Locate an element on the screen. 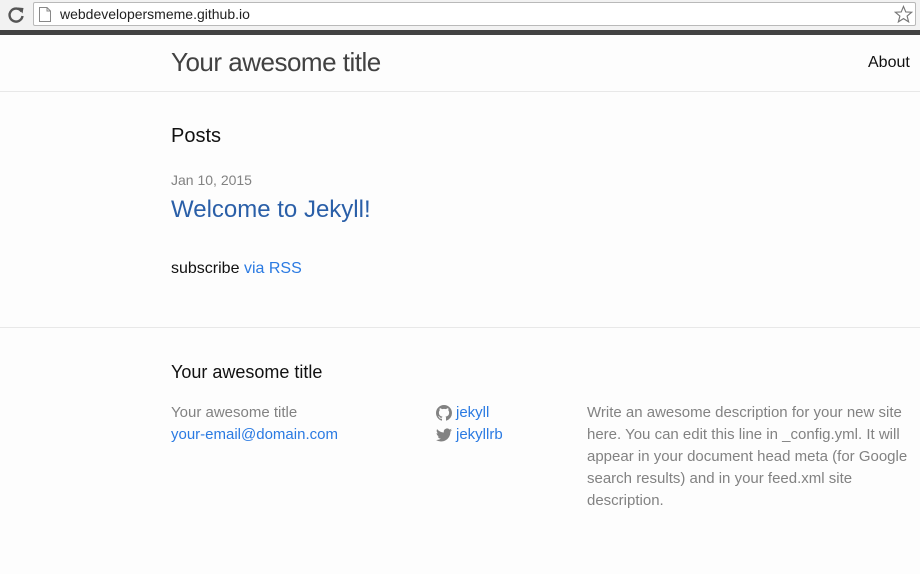  rss-subscribe: subscribe via RSS is located at coordinates (236, 269).